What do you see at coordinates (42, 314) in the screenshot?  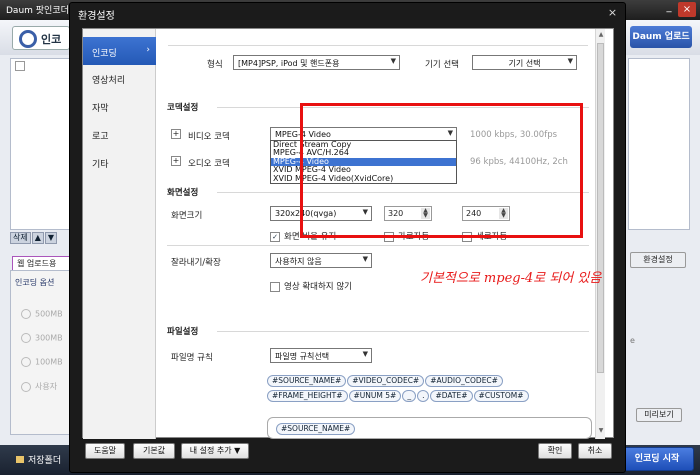 I see `size-radio-500: 500MB` at bounding box center [42, 314].